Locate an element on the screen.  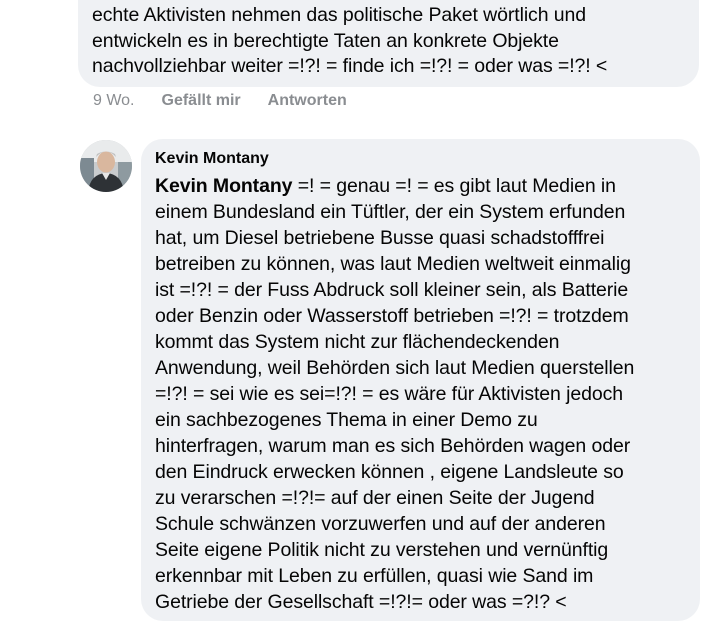
previous-comment-actions: 9 Wo. Gefällt mir Antworten is located at coordinates (233, 101).